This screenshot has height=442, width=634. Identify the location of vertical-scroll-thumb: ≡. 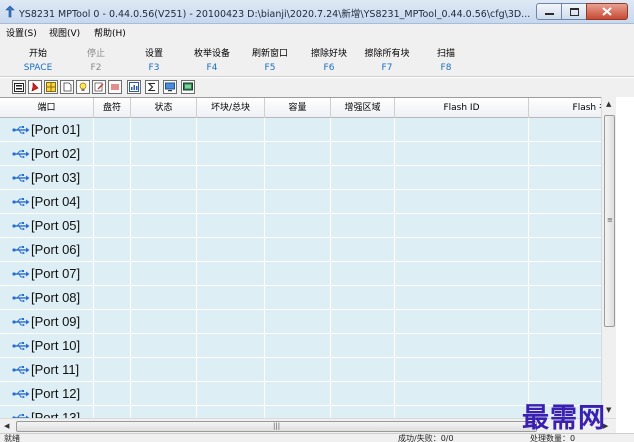
(609, 221).